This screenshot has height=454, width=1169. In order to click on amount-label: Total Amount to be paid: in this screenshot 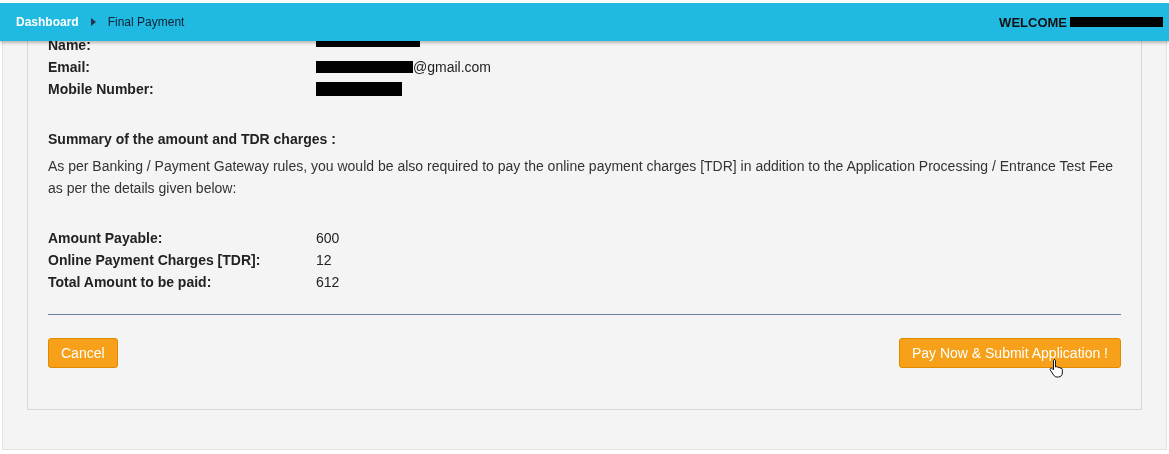, I will do `click(130, 281)`.